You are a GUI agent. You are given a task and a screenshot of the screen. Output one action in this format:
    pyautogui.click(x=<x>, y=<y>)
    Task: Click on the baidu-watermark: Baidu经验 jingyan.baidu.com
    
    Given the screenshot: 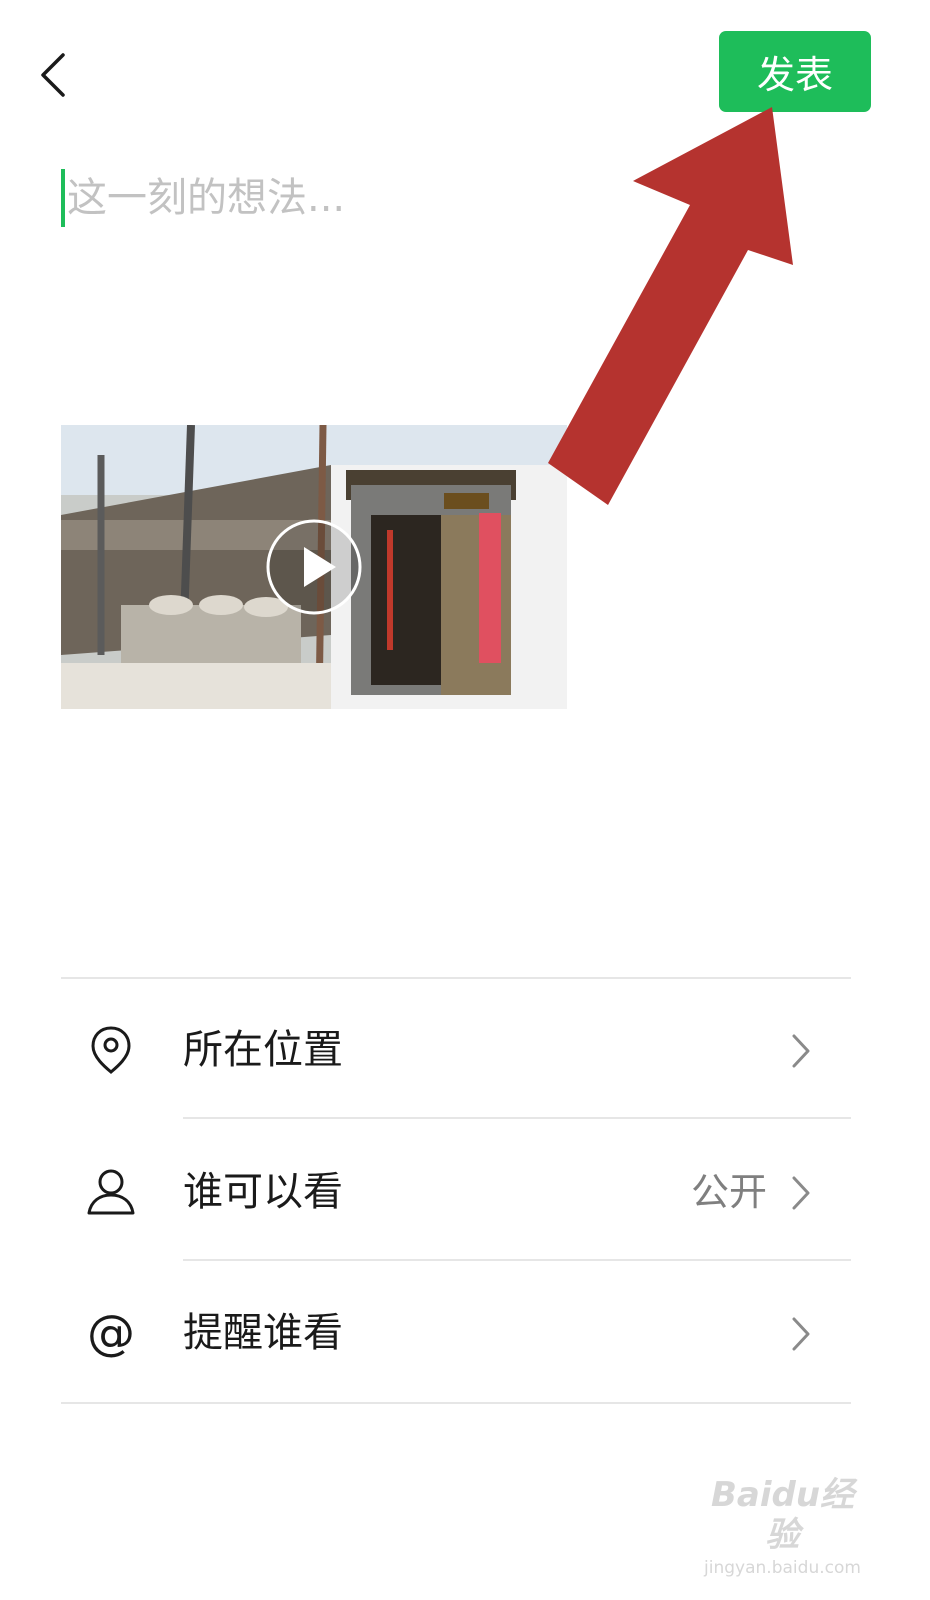 What is the action you would take?
    pyautogui.click(x=782, y=1526)
    